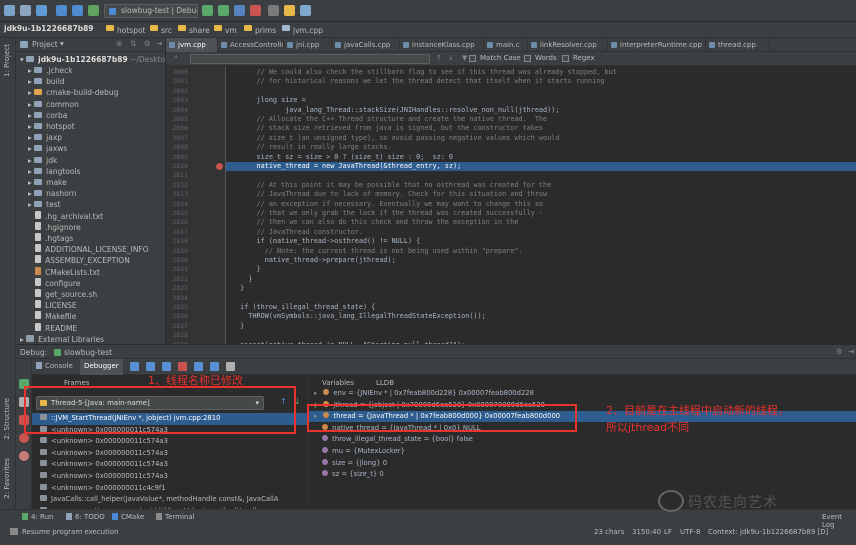 This screenshot has height=545, width=856. Describe the element at coordinates (90, 204) in the screenshot. I see `tree-item: ▸ test` at that location.